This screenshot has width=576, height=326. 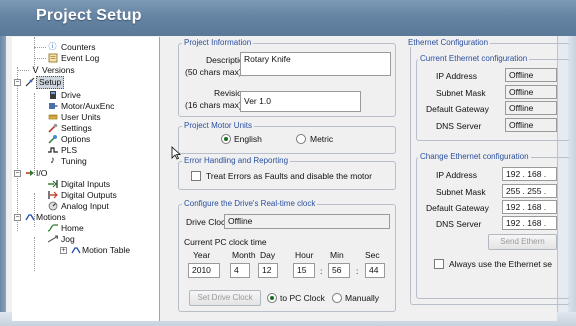 I want to click on change-ip-input: 192 . 168 ., so click(x=529, y=174).